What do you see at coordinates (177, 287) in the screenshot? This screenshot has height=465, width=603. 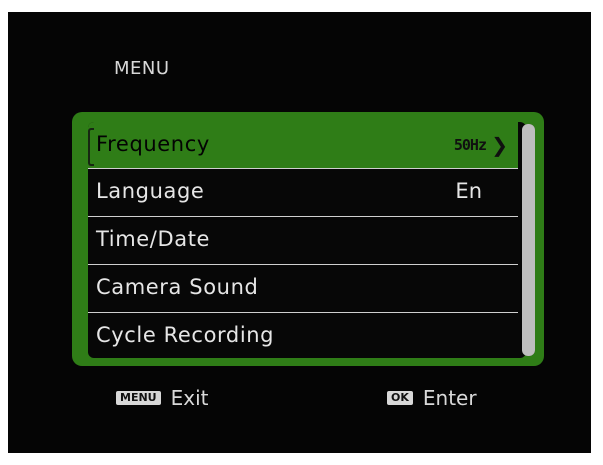 I see `menu-item-label: Camera Sound` at bounding box center [177, 287].